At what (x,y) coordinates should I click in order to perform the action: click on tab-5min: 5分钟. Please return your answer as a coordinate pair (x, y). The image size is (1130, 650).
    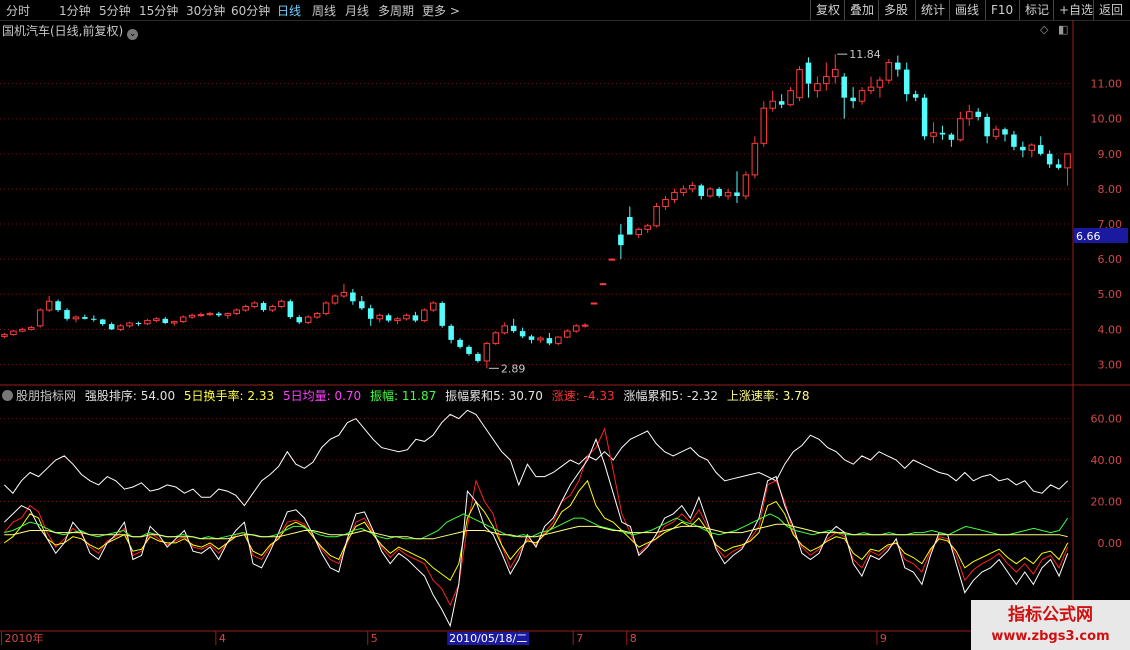
    Looking at the image, I should click on (115, 10).